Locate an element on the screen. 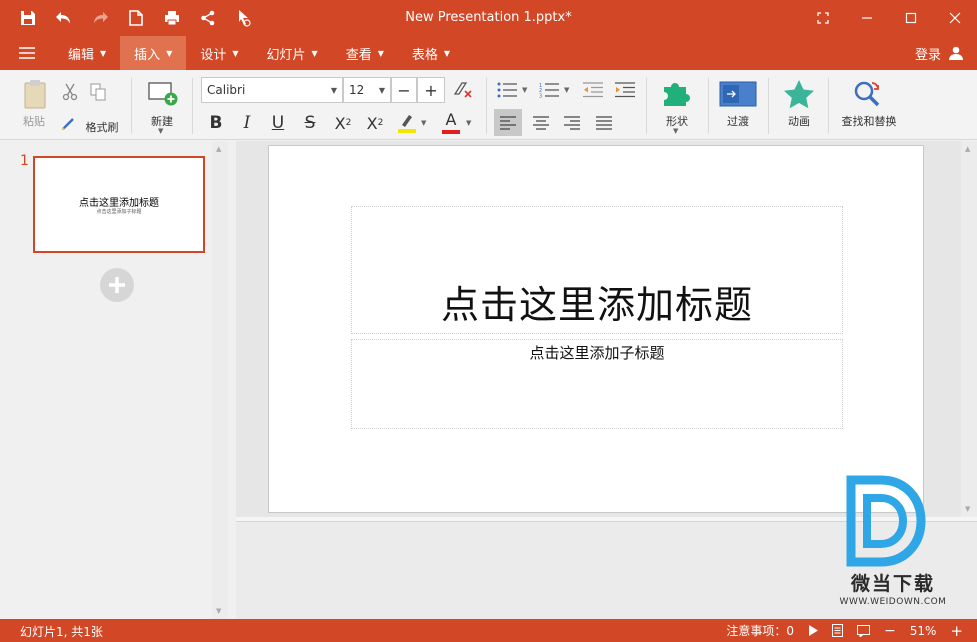 The height and width of the screenshot is (642, 977). thumbnail-subtitle: 点击这里添加子标题 is located at coordinates (119, 212).